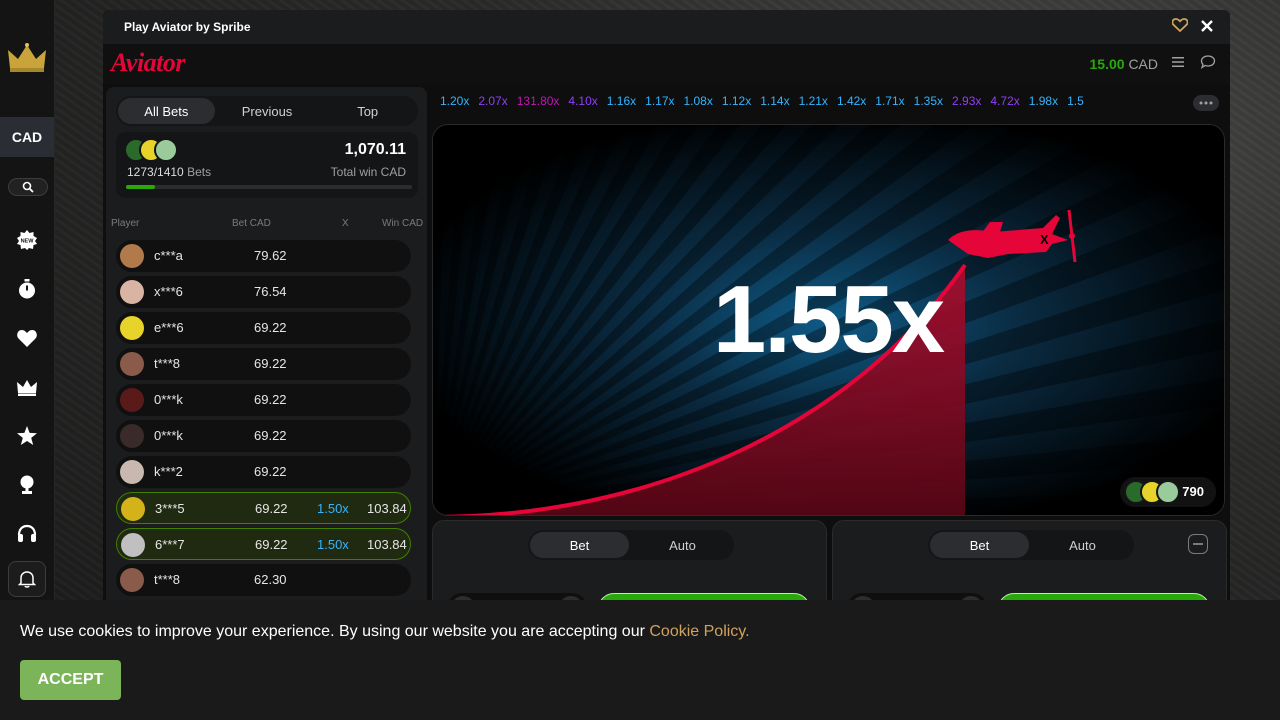  I want to click on bet-amount: 79.62, so click(270, 255).